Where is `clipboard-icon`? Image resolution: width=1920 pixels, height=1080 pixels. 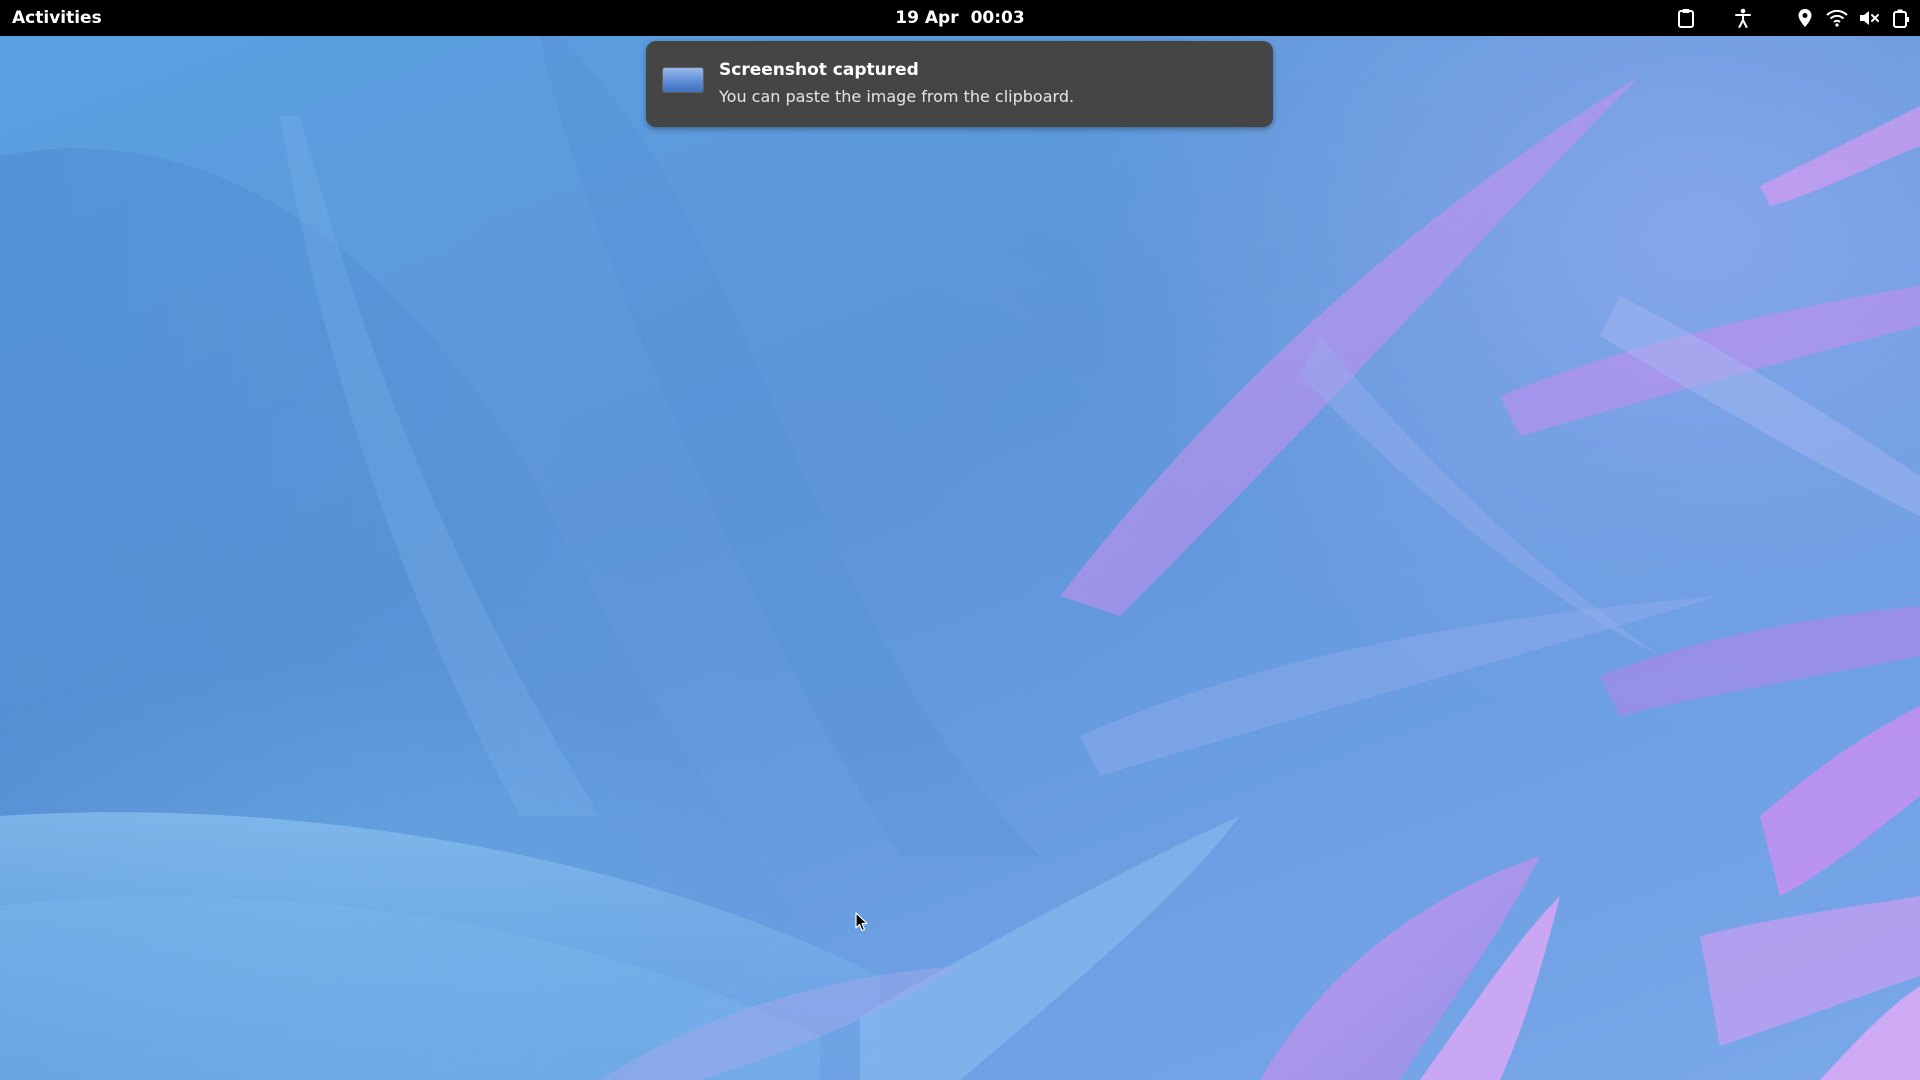
clipboard-icon is located at coordinates (1686, 18).